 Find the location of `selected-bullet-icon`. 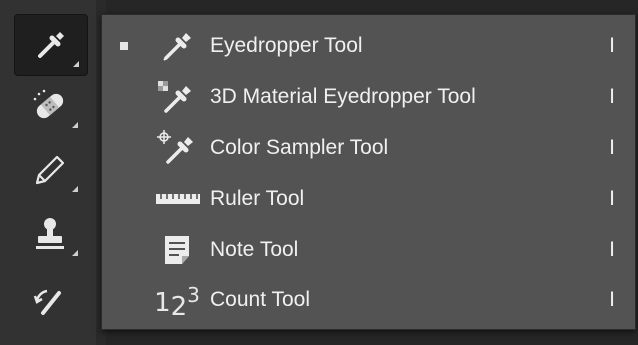

selected-bullet-icon is located at coordinates (124, 46).